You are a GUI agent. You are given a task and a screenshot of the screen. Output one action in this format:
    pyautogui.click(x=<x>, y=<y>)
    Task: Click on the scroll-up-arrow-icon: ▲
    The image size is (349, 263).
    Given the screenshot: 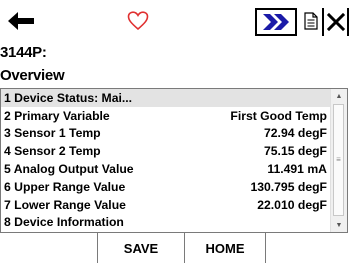 What is the action you would take?
    pyautogui.click(x=339, y=96)
    